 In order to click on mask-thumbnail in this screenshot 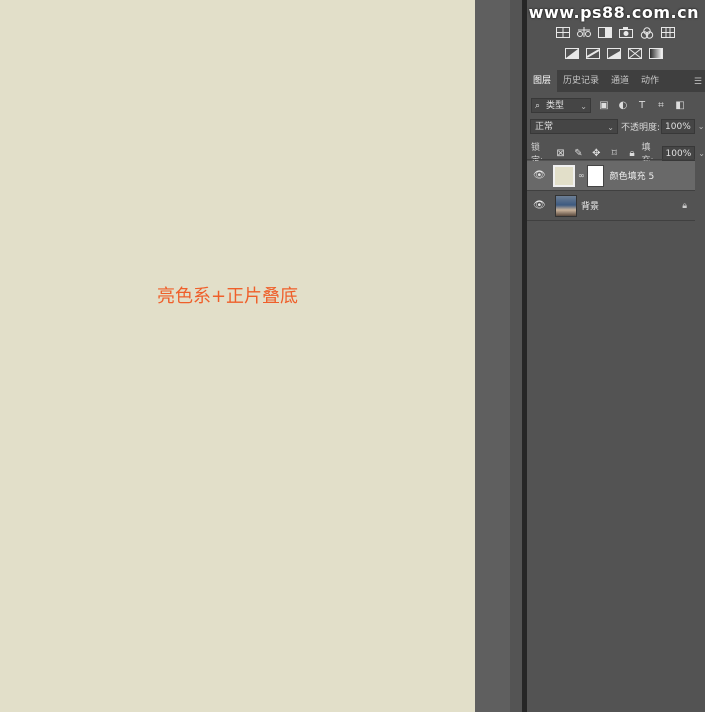, I will do `click(595, 175)`.